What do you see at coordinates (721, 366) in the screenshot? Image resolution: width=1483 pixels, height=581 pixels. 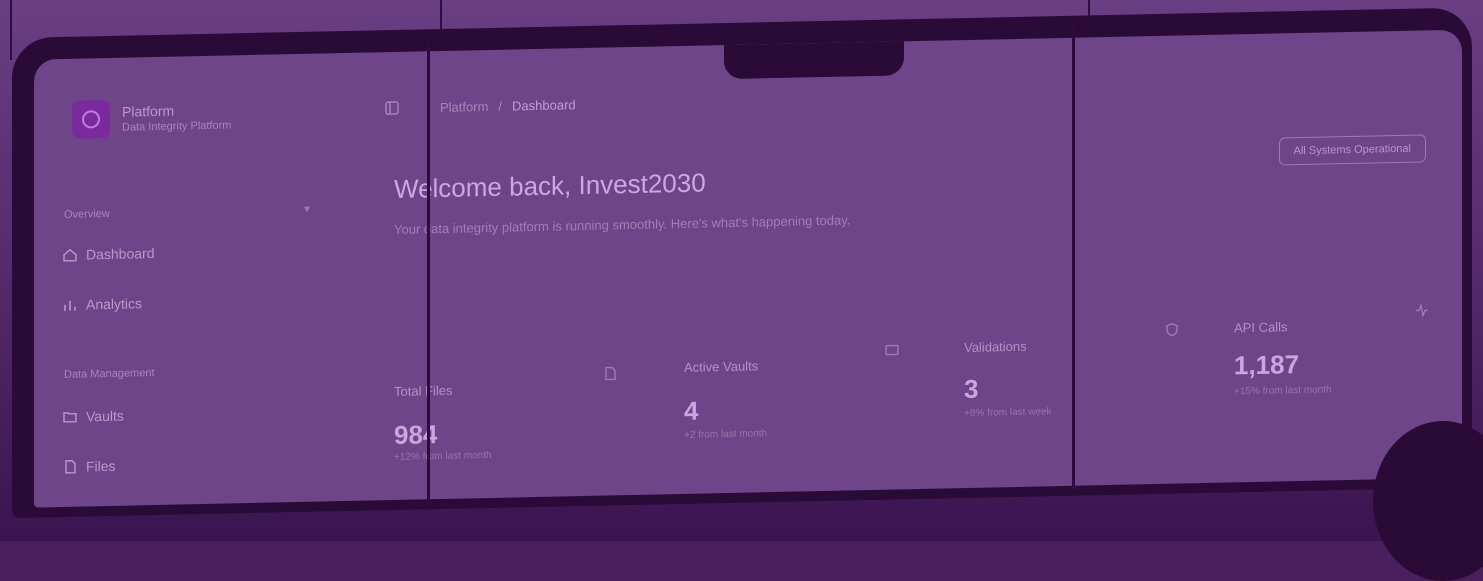 I see `stat-label: Active Vaults` at bounding box center [721, 366].